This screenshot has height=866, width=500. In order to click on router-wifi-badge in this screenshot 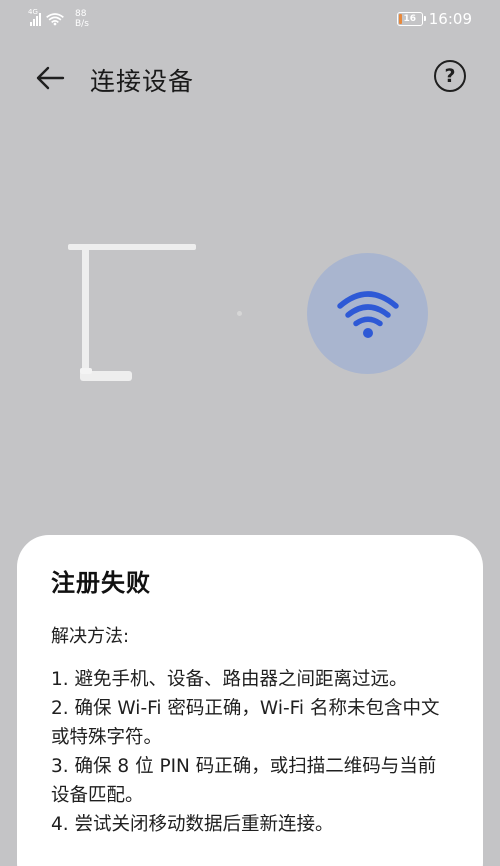, I will do `click(367, 313)`.